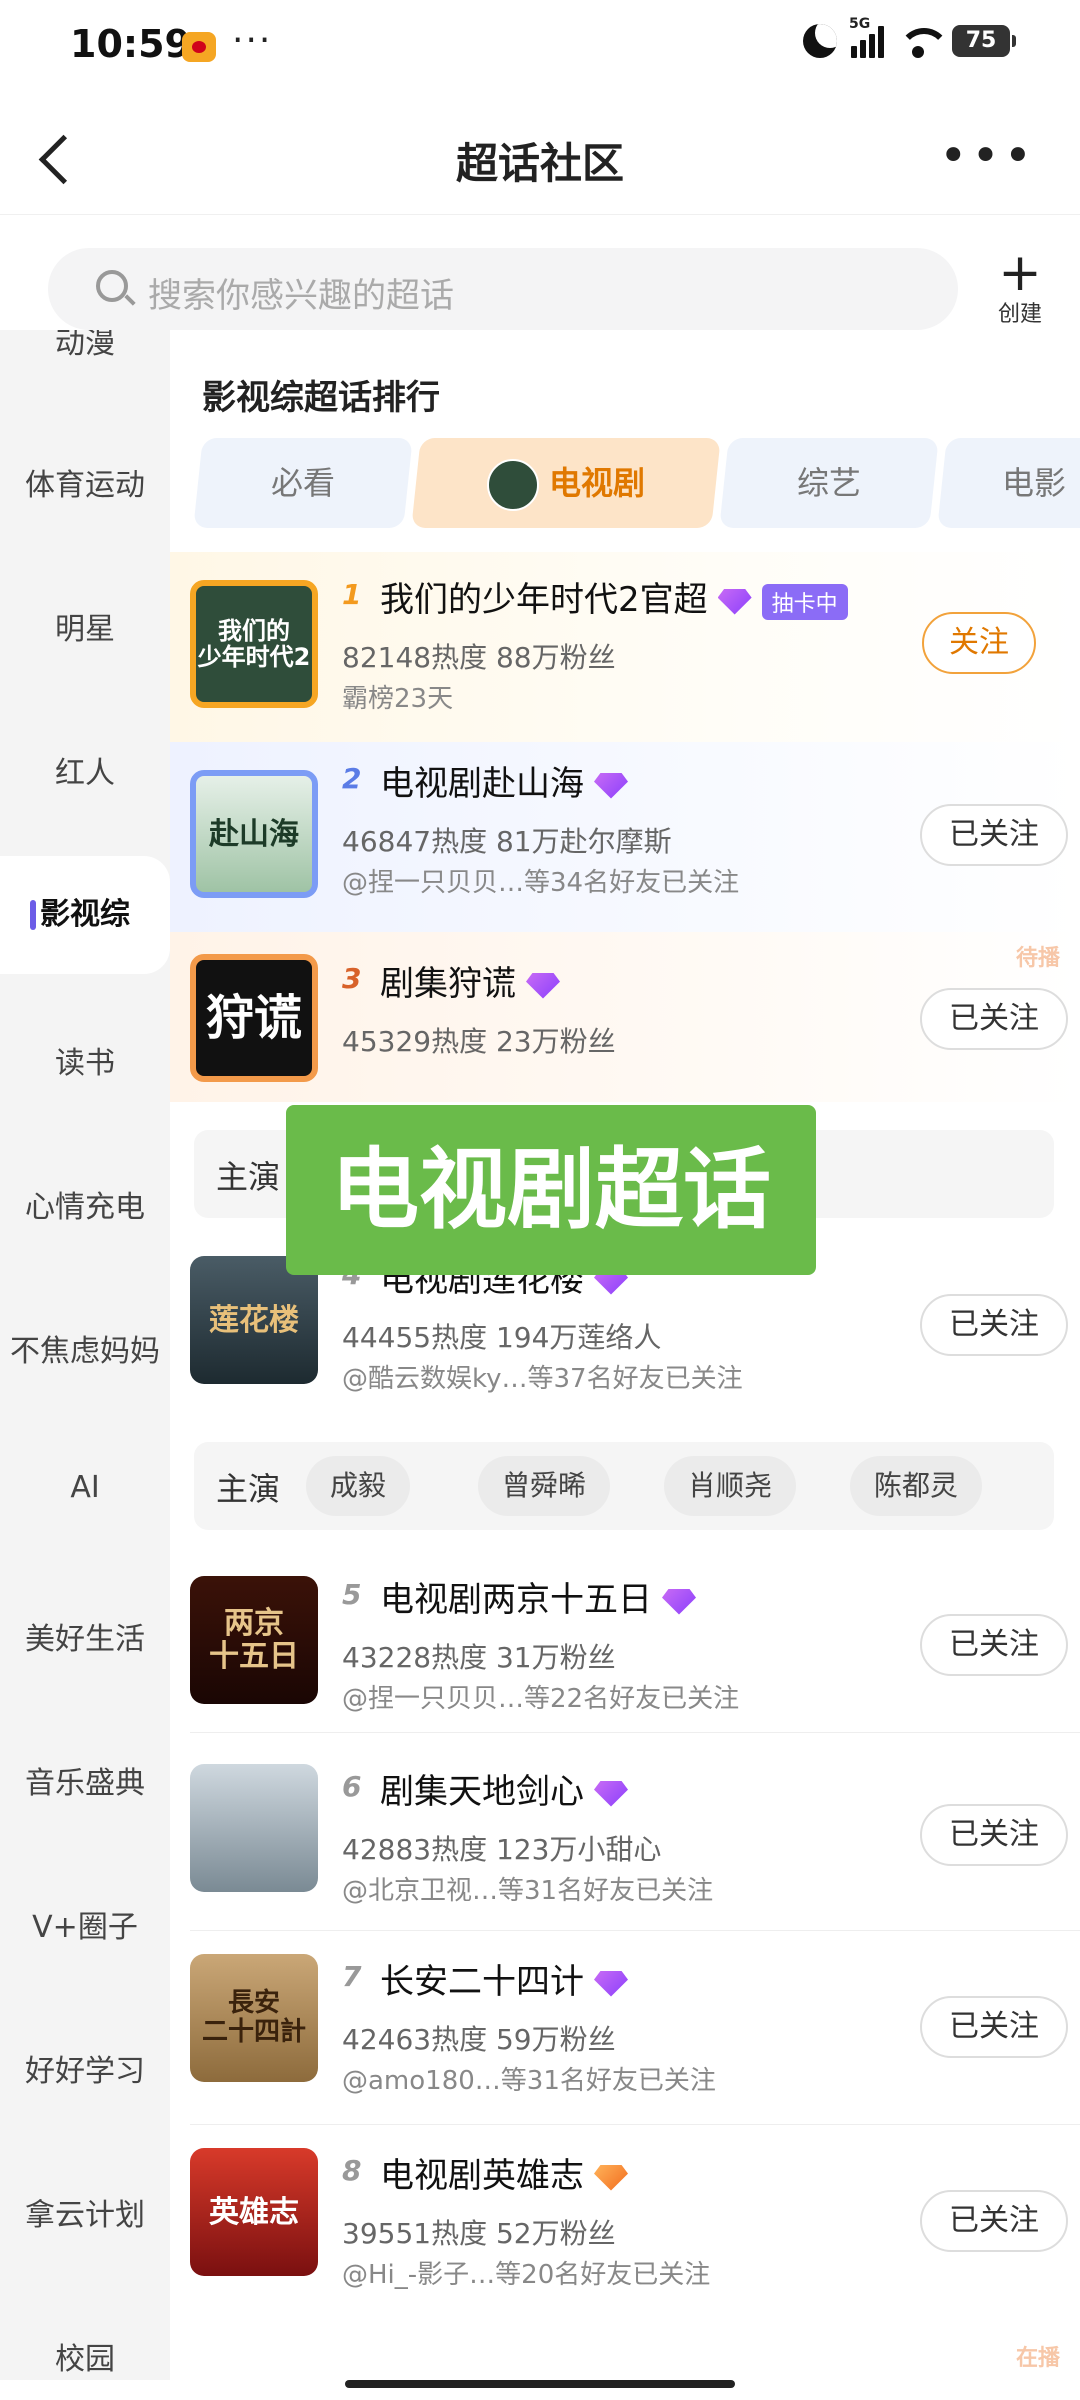 The height and width of the screenshot is (2400, 1080). What do you see at coordinates (1020, 273) in the screenshot?
I see `plus-icon: +` at bounding box center [1020, 273].